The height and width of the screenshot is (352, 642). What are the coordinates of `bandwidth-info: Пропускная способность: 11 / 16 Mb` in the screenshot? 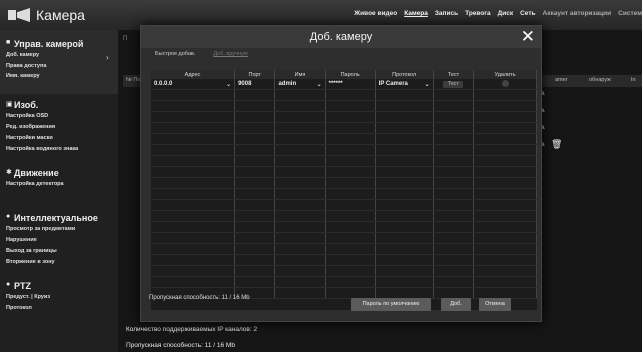 It's located at (180, 345).